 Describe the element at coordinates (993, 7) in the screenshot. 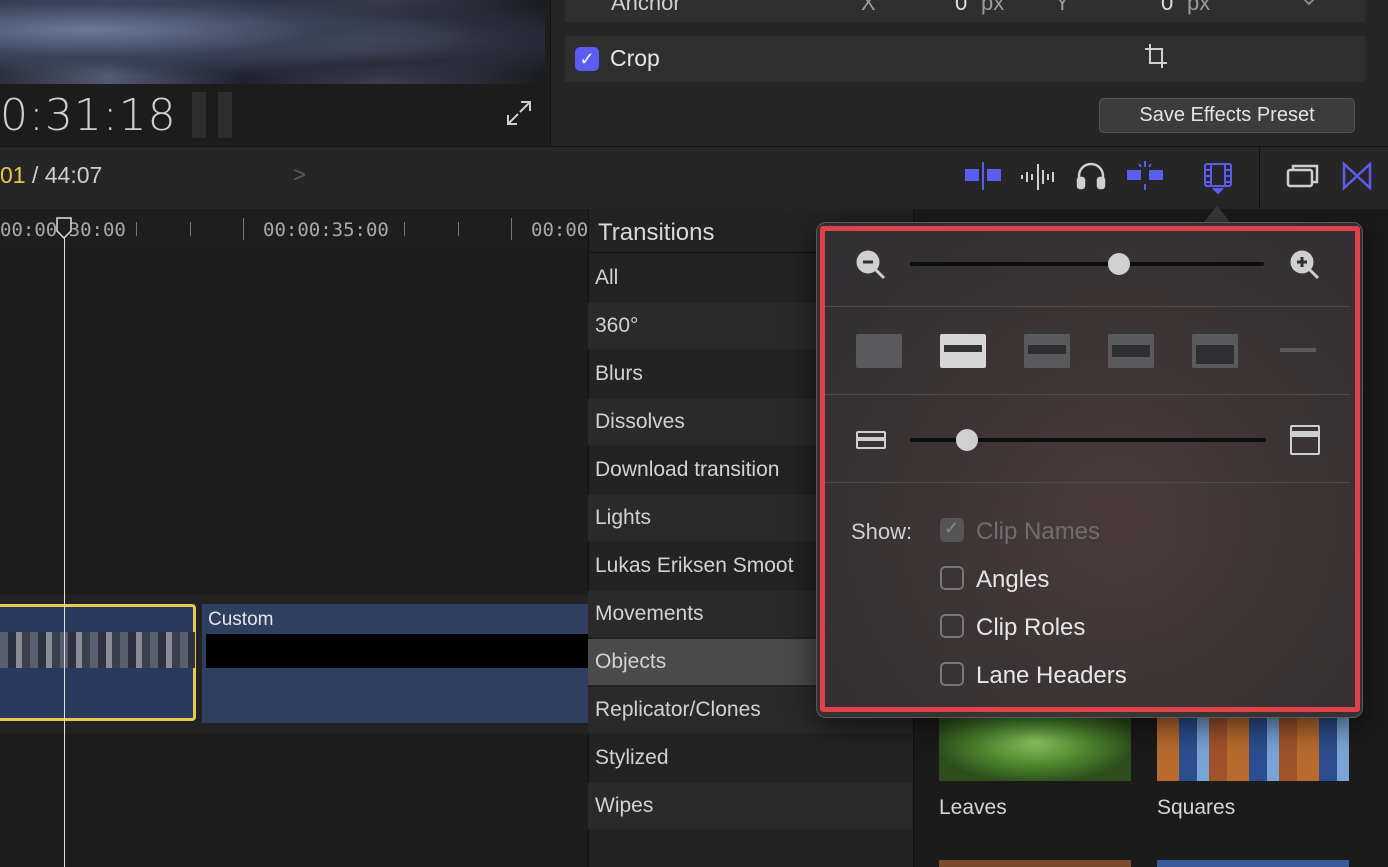

I see `anchor-x-unit: px` at that location.